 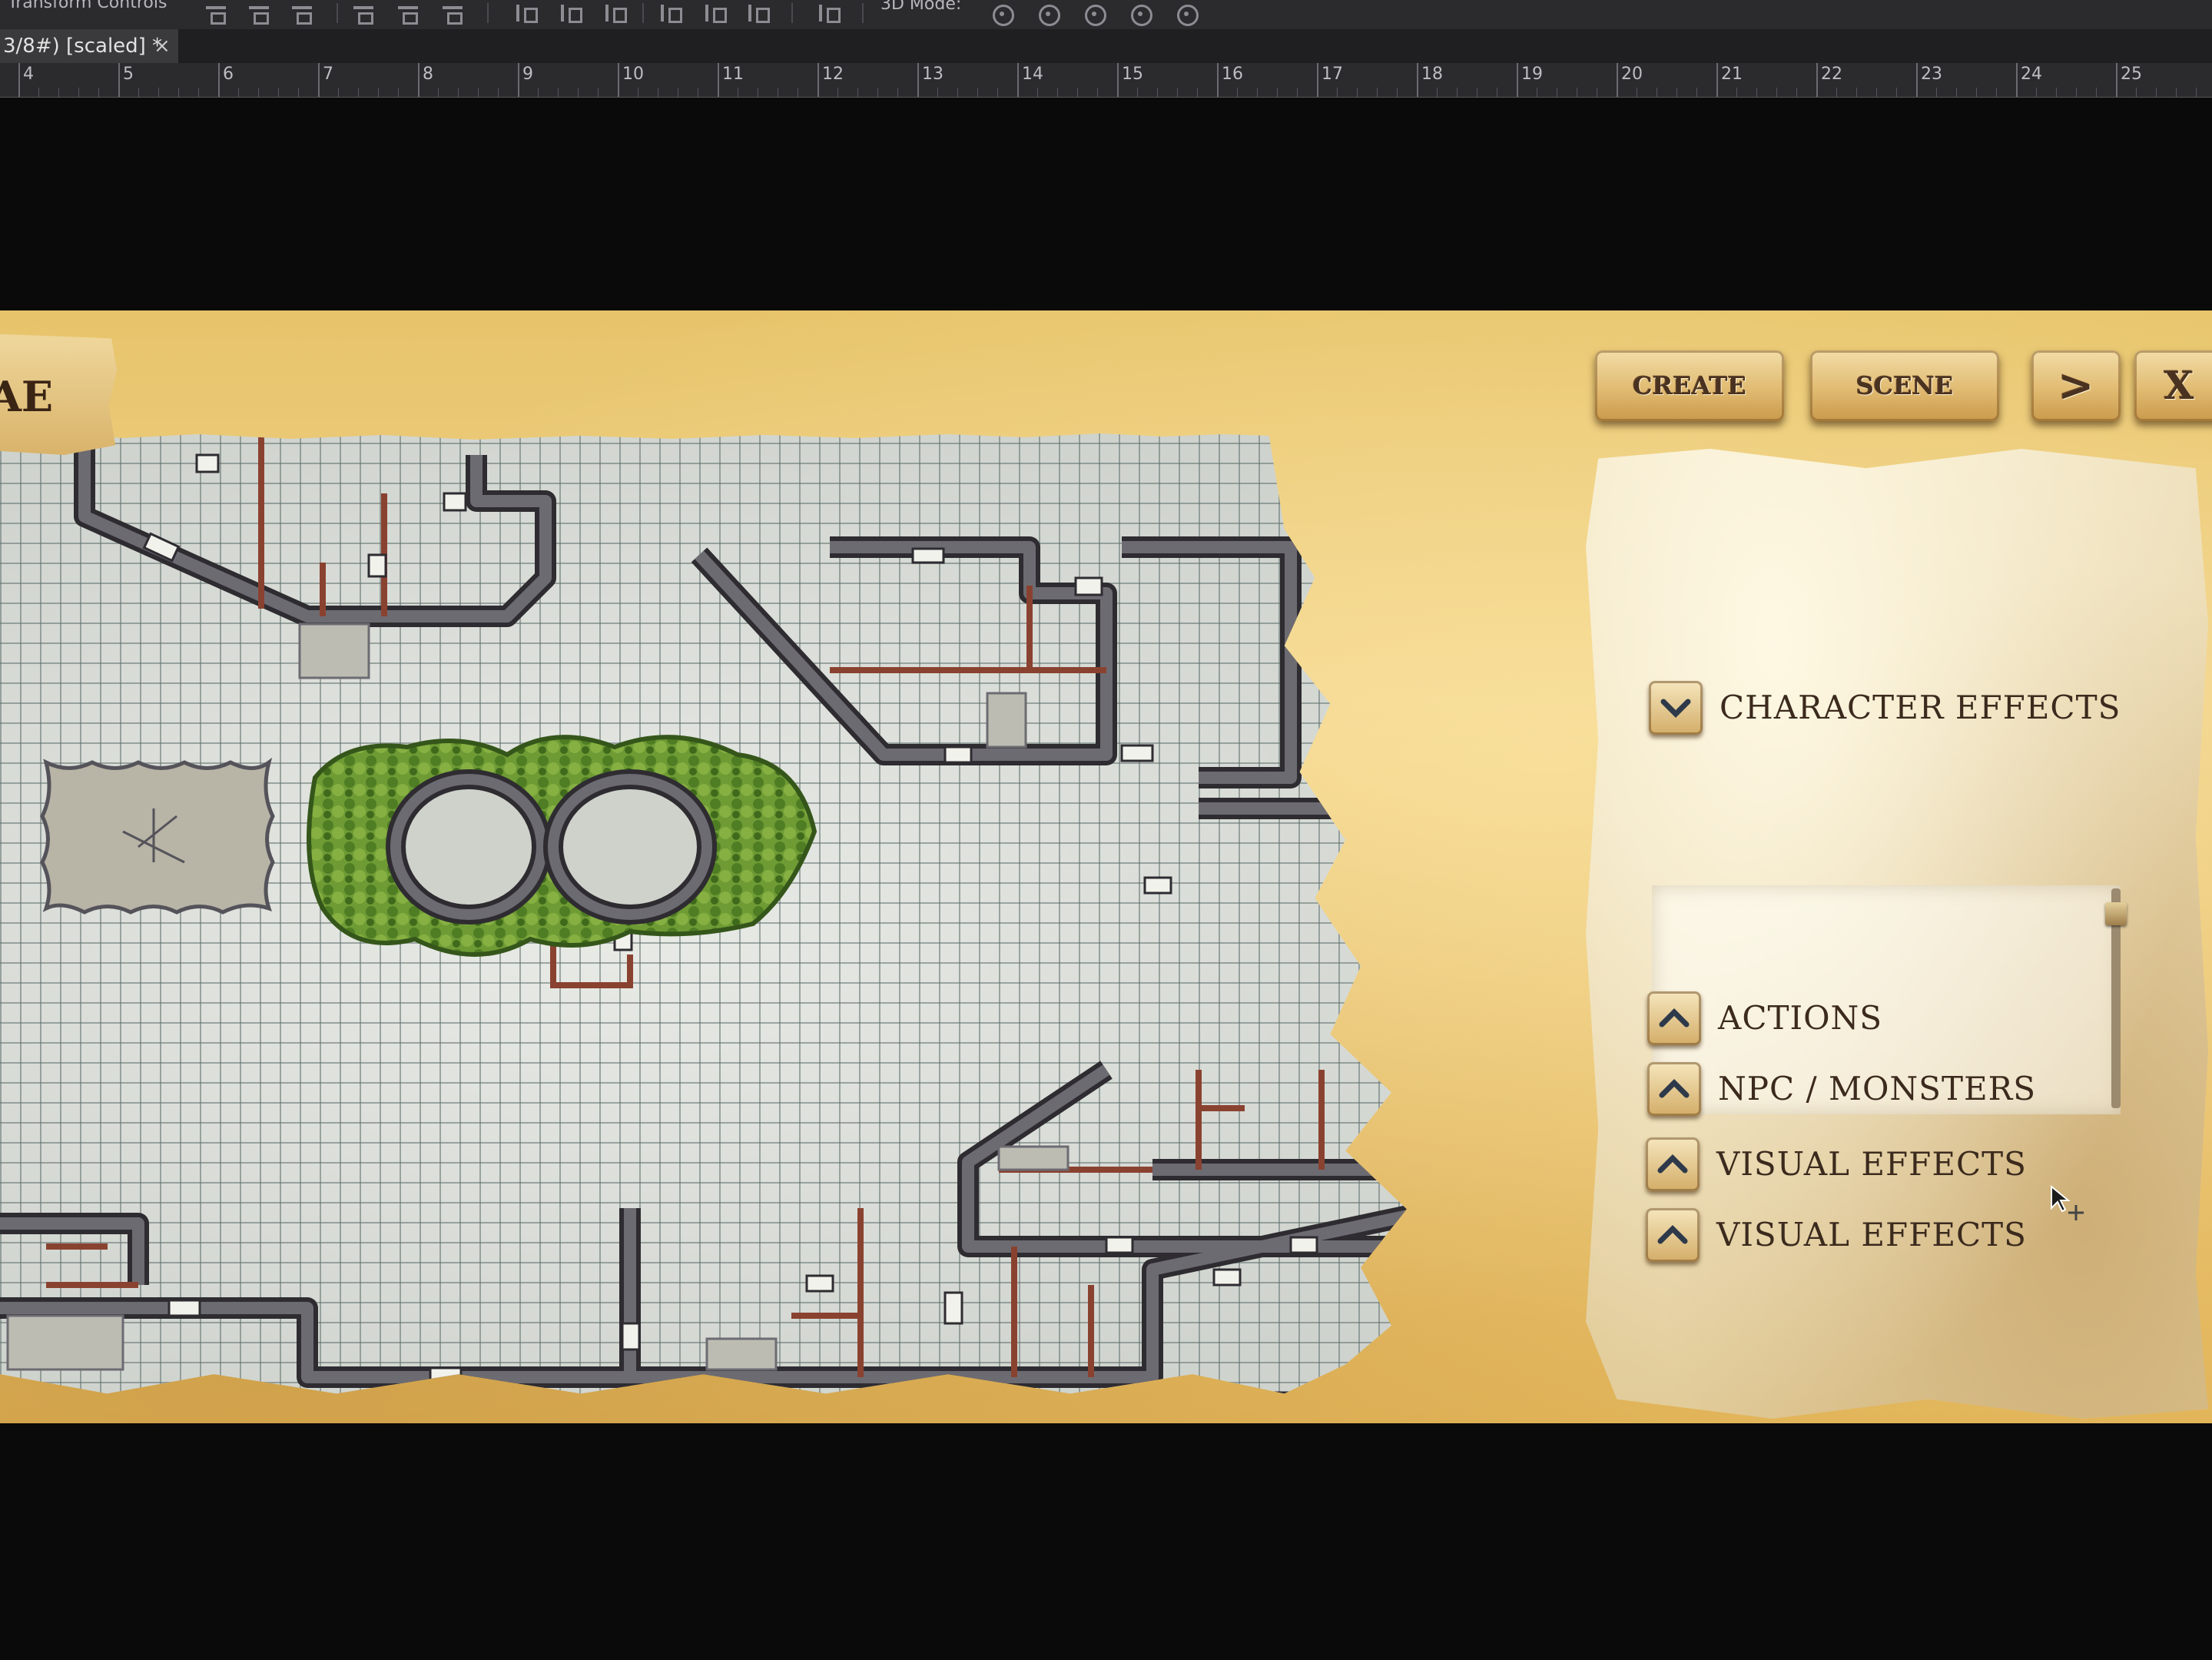 What do you see at coordinates (1432, 74) in the screenshot?
I see `ruler-number: 18` at bounding box center [1432, 74].